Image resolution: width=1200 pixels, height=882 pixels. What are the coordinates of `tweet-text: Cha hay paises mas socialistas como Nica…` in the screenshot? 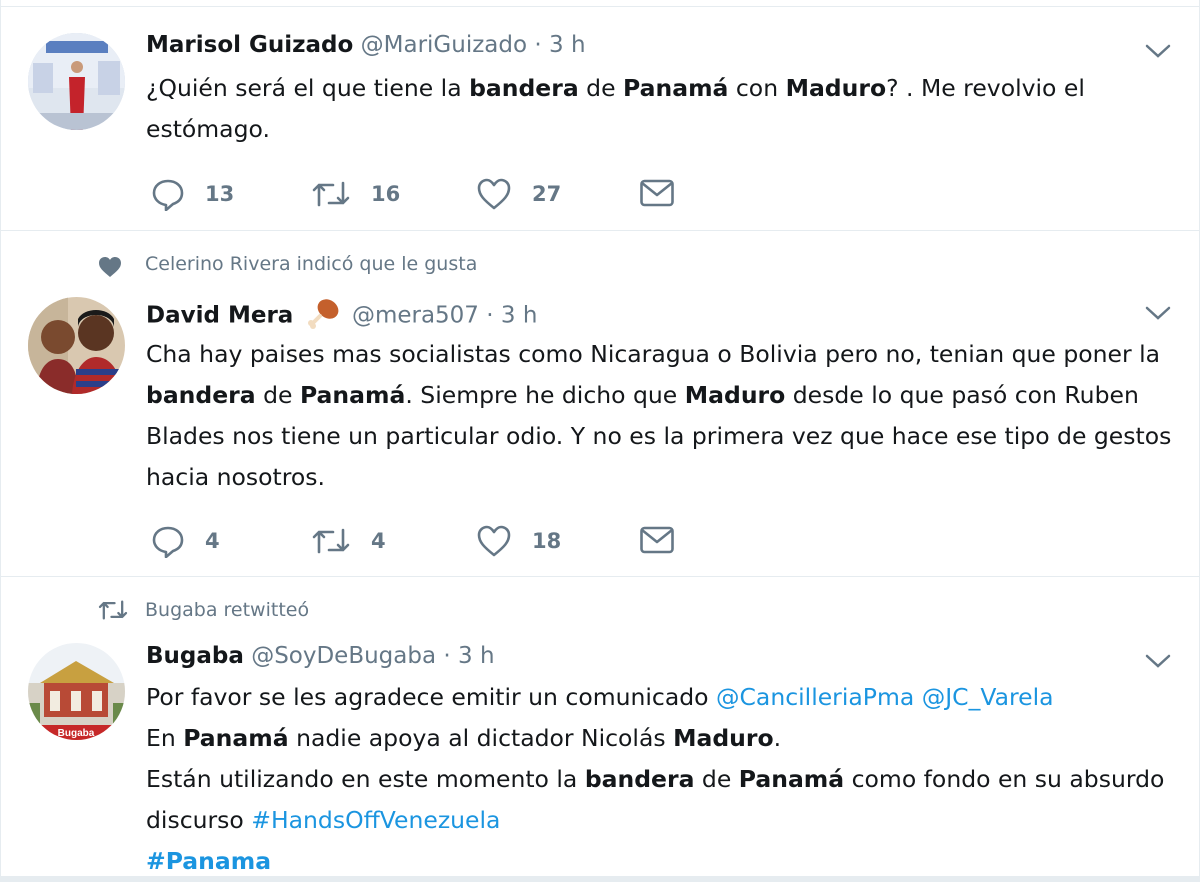 It's located at (659, 415).